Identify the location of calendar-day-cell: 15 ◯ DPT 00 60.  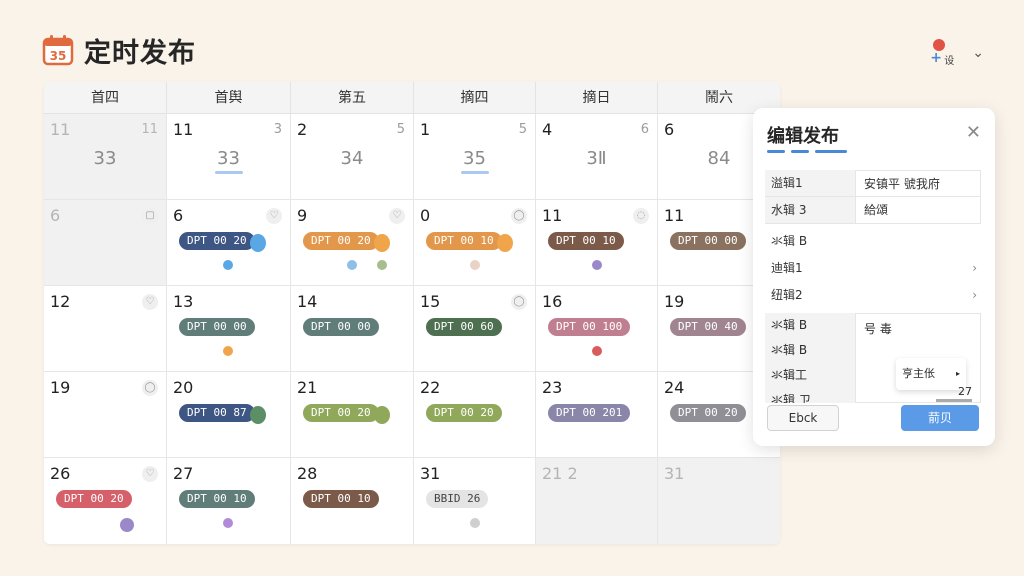
(475, 328).